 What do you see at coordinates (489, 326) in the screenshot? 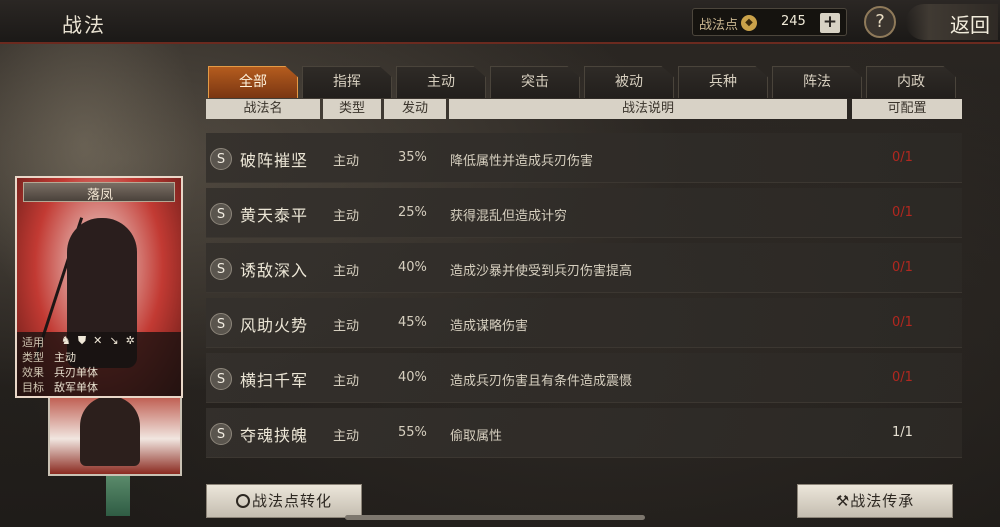
I see `tactic-description: 造成谋略伤害` at bounding box center [489, 326].